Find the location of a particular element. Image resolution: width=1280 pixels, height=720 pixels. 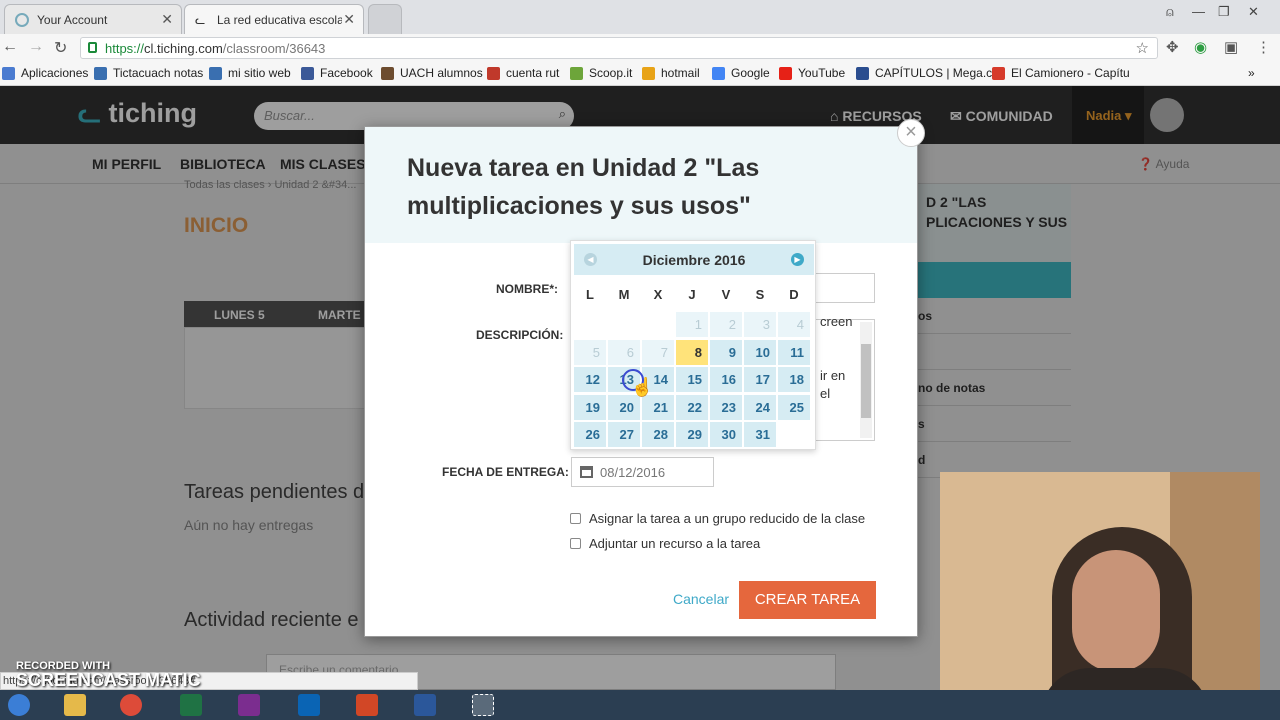

window-close-icon: ✕ is located at coordinates (1253, 12).